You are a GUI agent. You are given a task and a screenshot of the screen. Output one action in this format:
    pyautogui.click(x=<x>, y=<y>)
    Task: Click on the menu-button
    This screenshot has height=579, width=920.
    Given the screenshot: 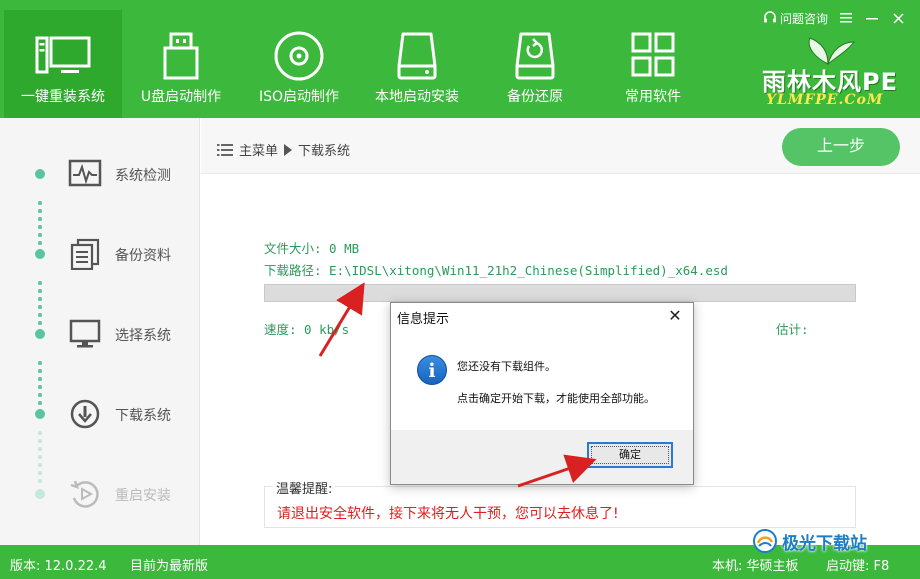 What is the action you would take?
    pyautogui.click(x=846, y=18)
    